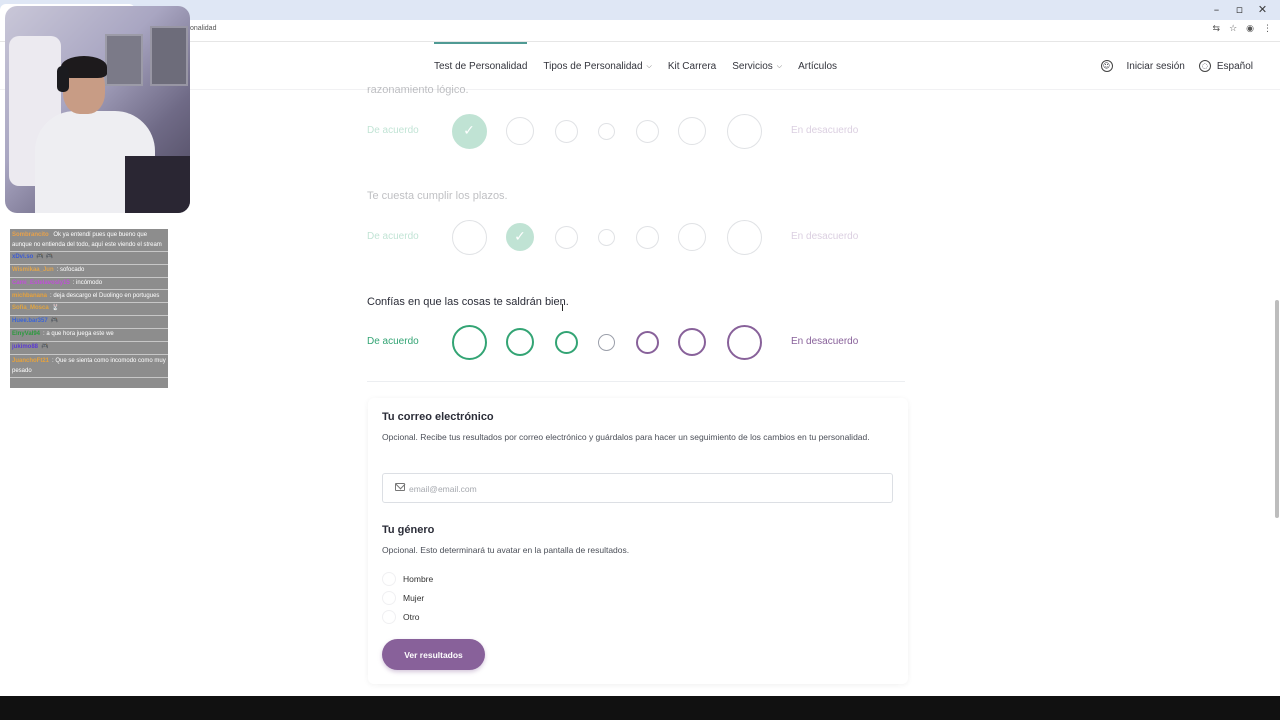 The width and height of the screenshot is (1280, 720). What do you see at coordinates (437, 196) in the screenshot?
I see `question-text: Te cuesta cumplir los plazos.` at bounding box center [437, 196].